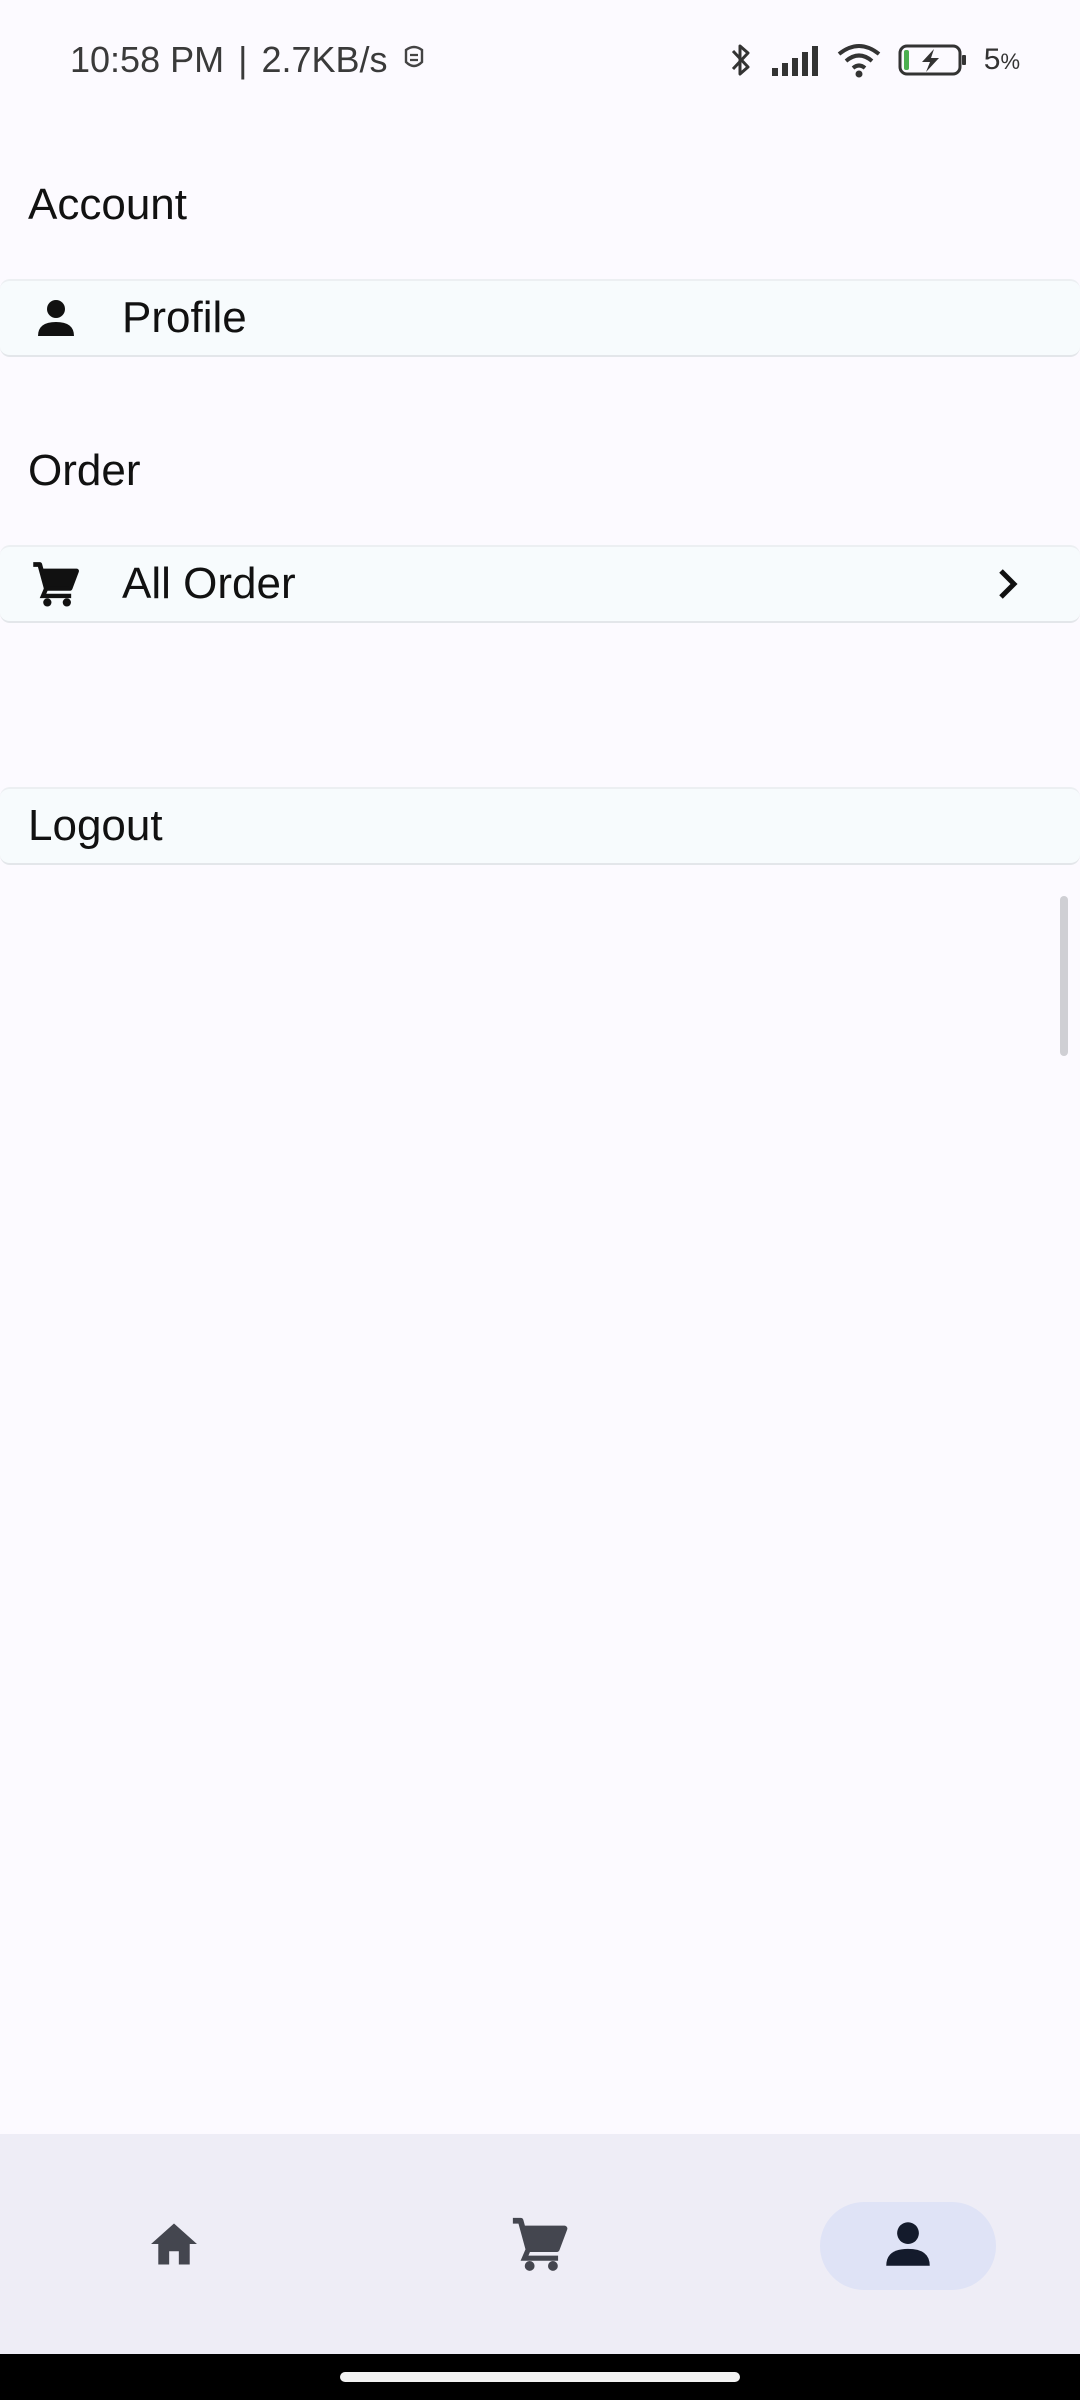 This screenshot has height=2400, width=1080. I want to click on status-time: 10:58 PM, so click(147, 59).